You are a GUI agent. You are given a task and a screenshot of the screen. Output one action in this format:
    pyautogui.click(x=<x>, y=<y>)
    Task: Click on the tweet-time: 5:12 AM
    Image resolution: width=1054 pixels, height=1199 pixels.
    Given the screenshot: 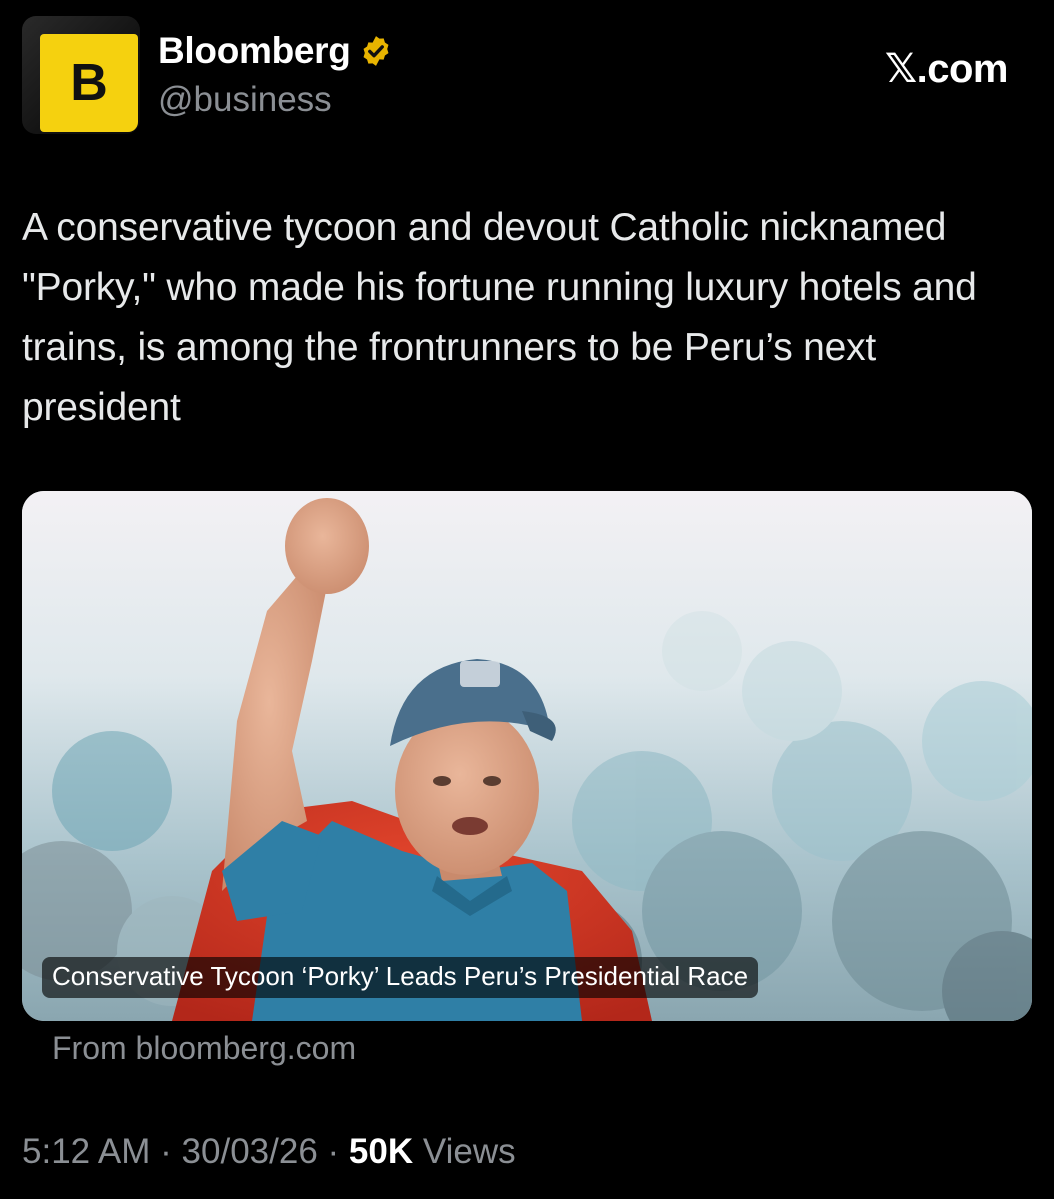 What is the action you would take?
    pyautogui.click(x=86, y=1151)
    